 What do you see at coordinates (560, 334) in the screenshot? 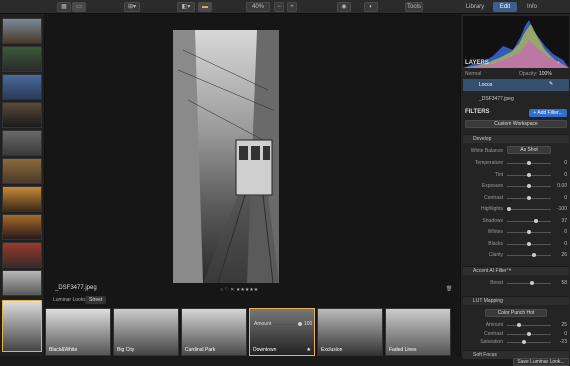
I see `lut-row-value: 0` at bounding box center [560, 334].